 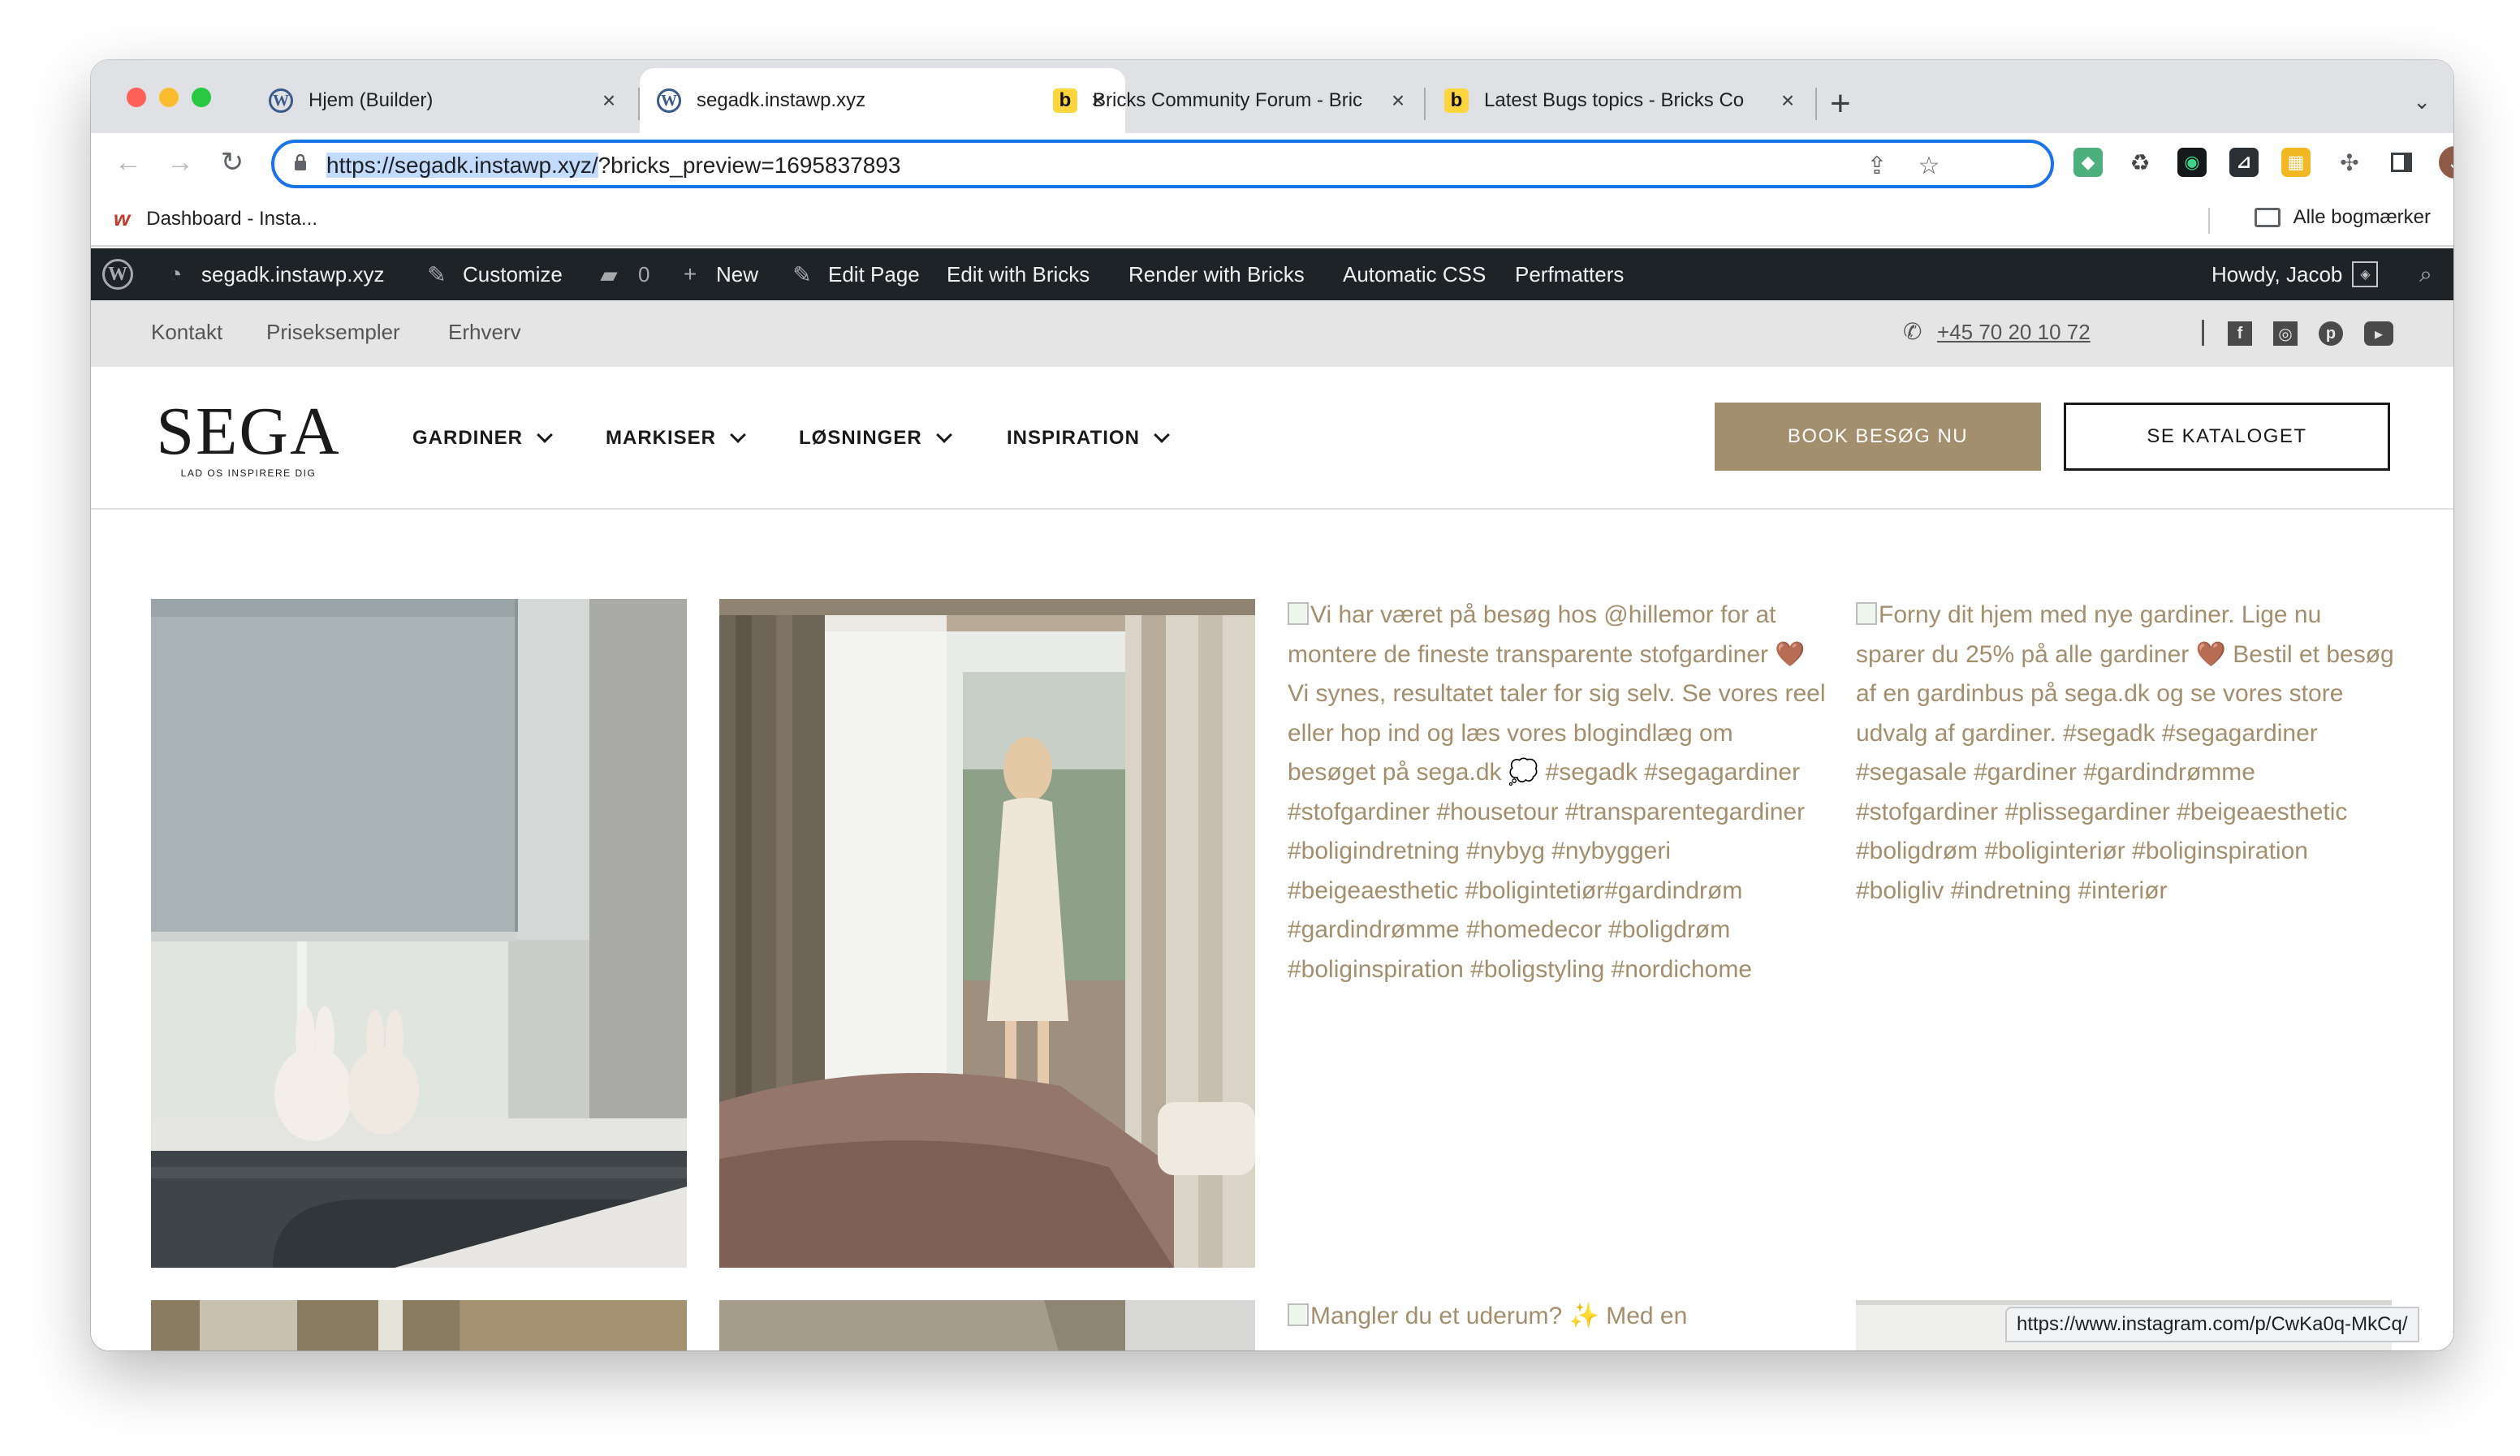 What do you see at coordinates (716, 274) in the screenshot?
I see `admin-new-link: + New` at bounding box center [716, 274].